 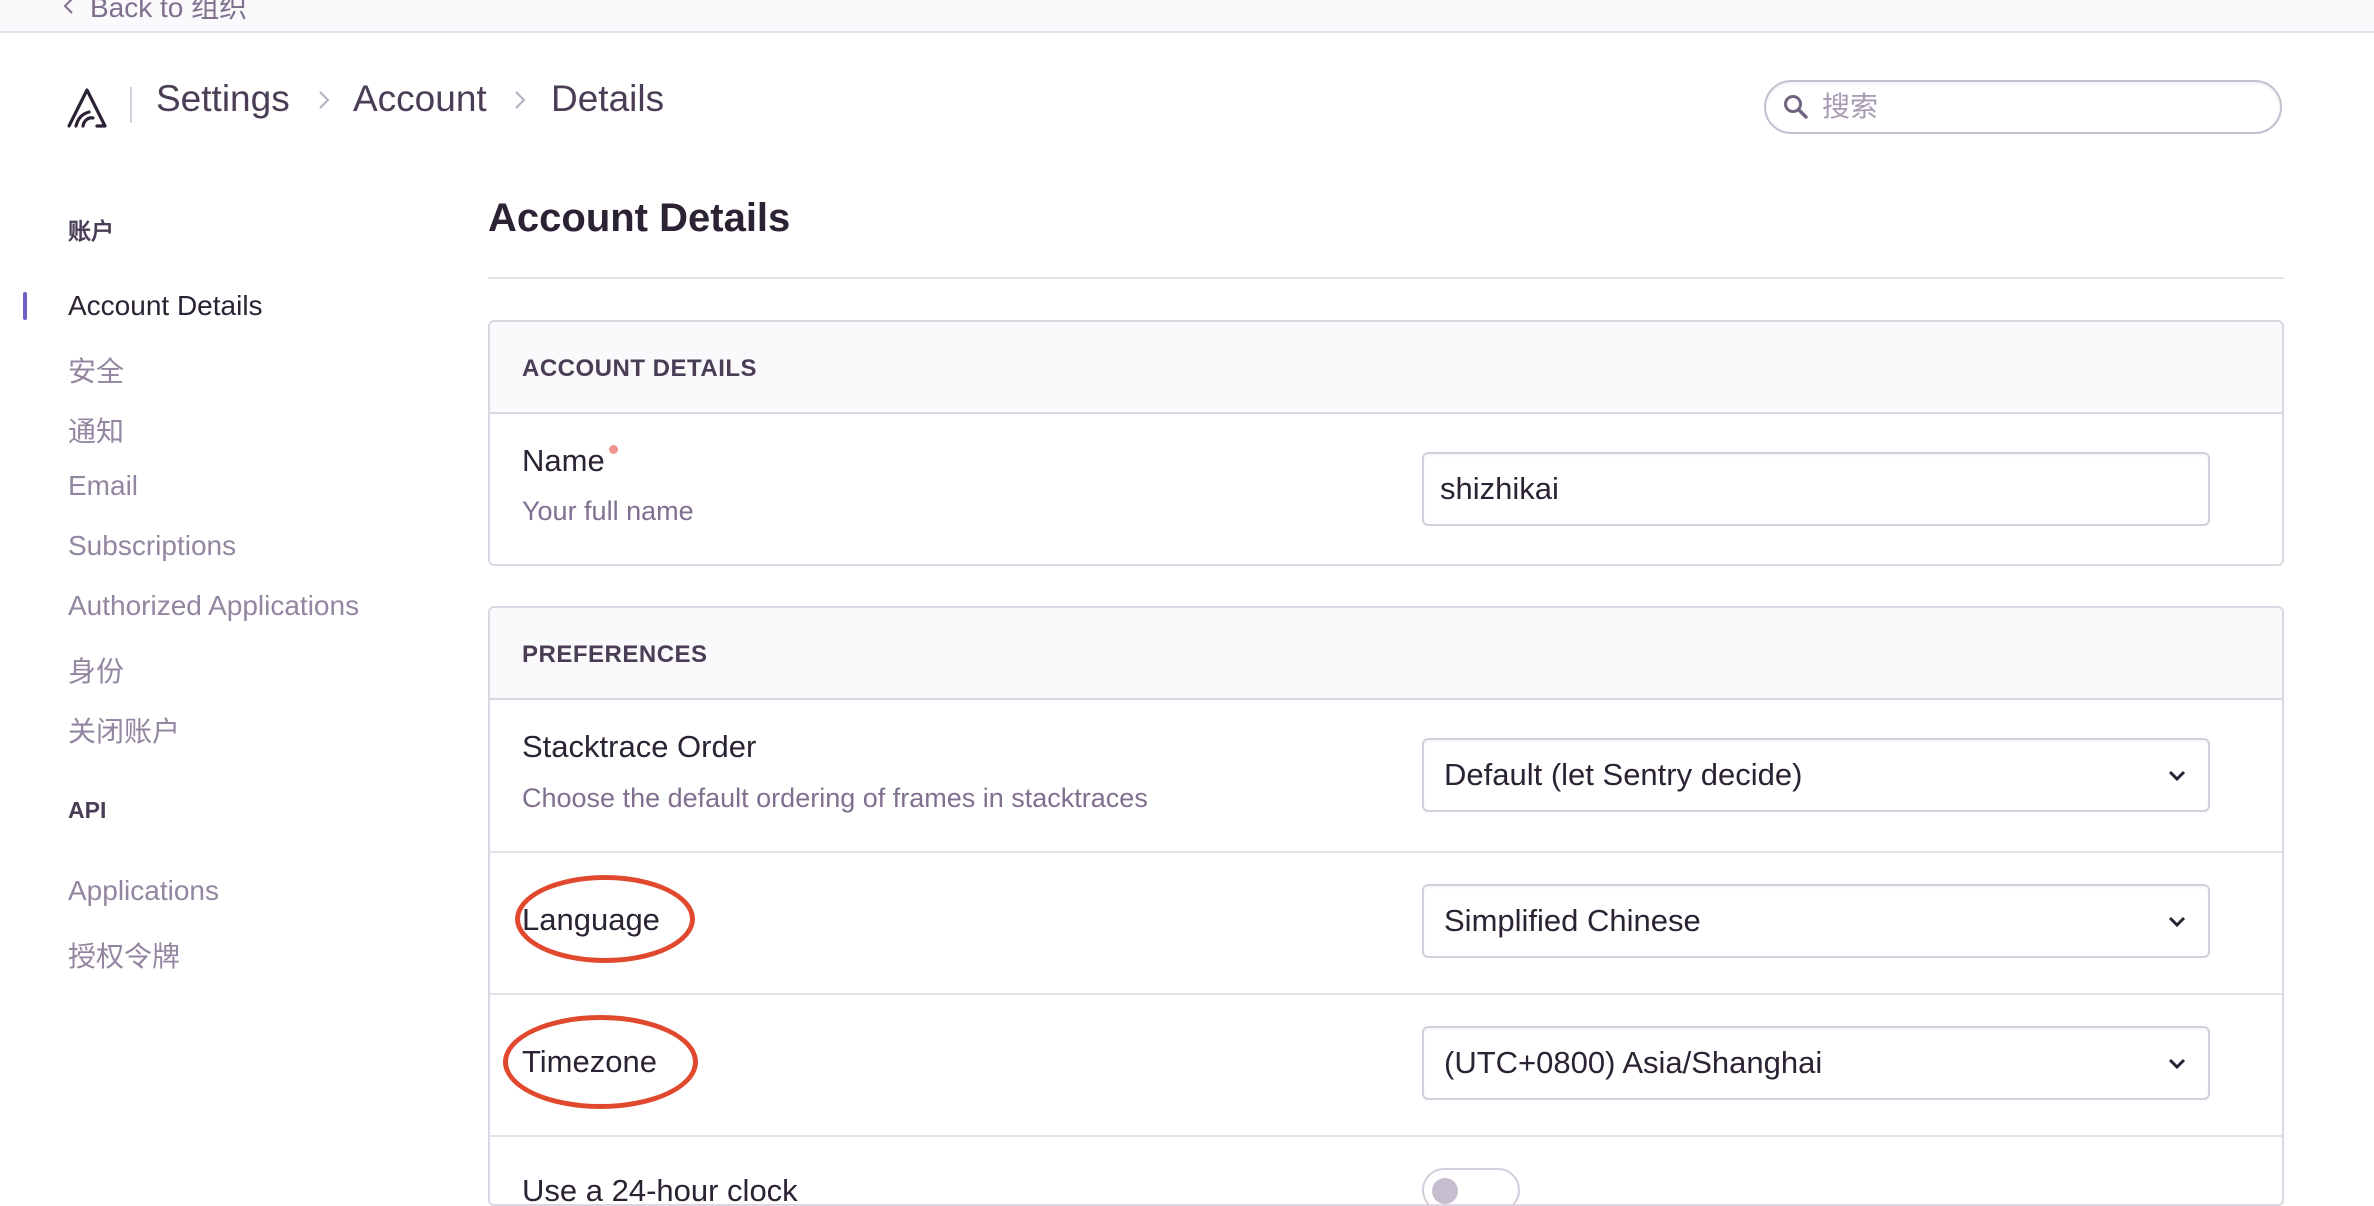 What do you see at coordinates (1816, 775) in the screenshot?
I see `stacktrace-order-select: Default (let Sentry decide)` at bounding box center [1816, 775].